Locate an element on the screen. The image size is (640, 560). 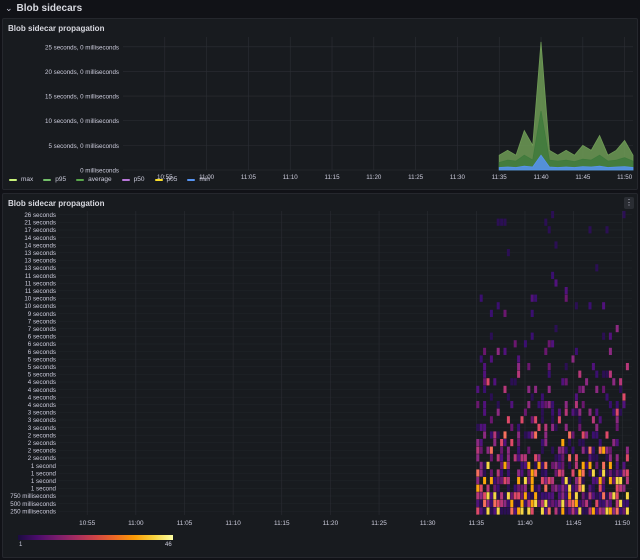
legend-item: average is located at coordinates (94, 179).